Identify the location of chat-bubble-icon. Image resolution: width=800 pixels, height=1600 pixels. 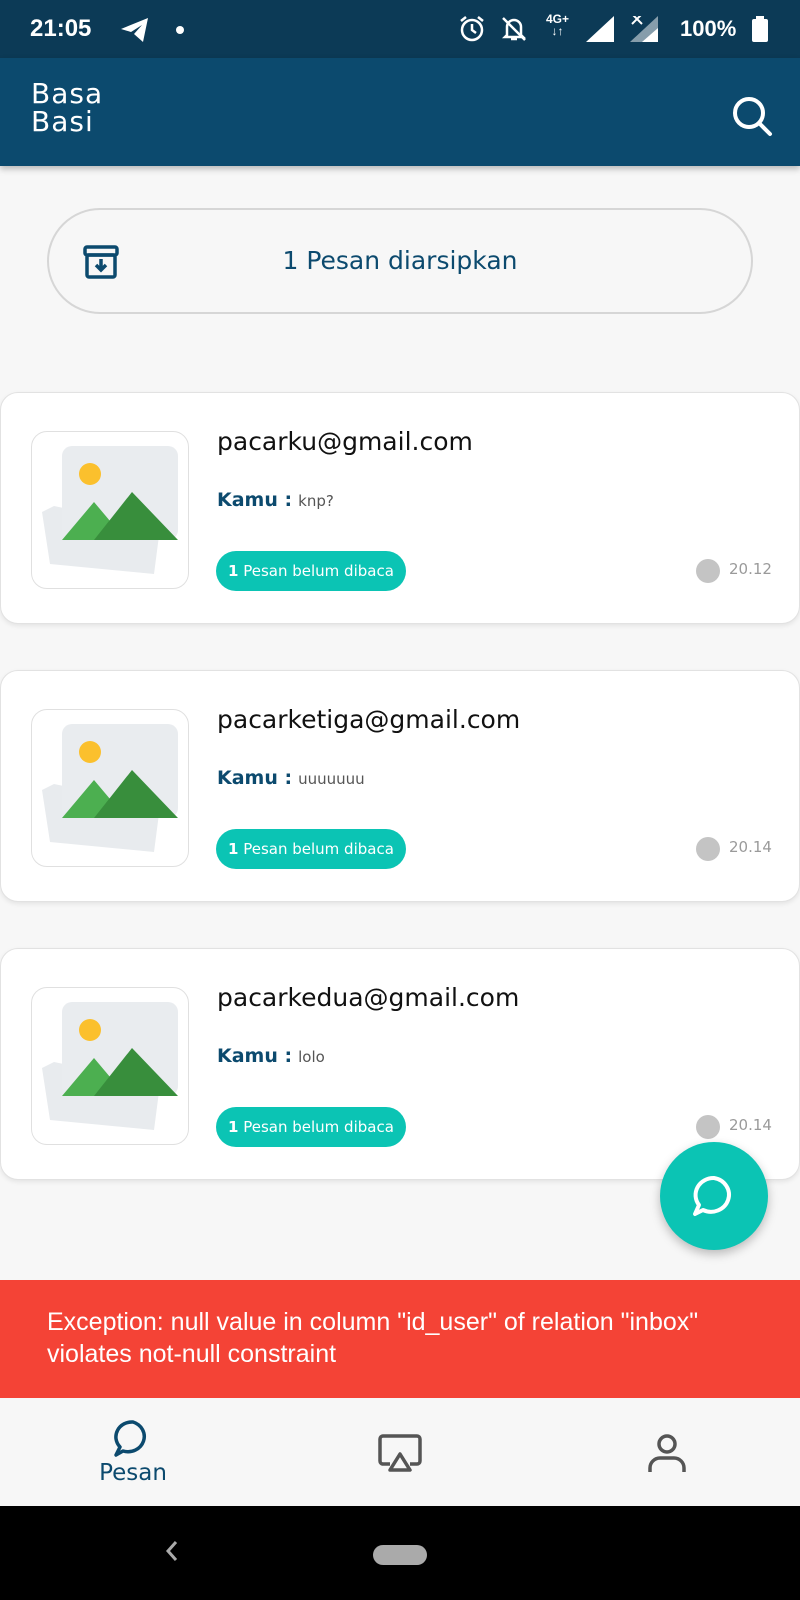
(712, 1195).